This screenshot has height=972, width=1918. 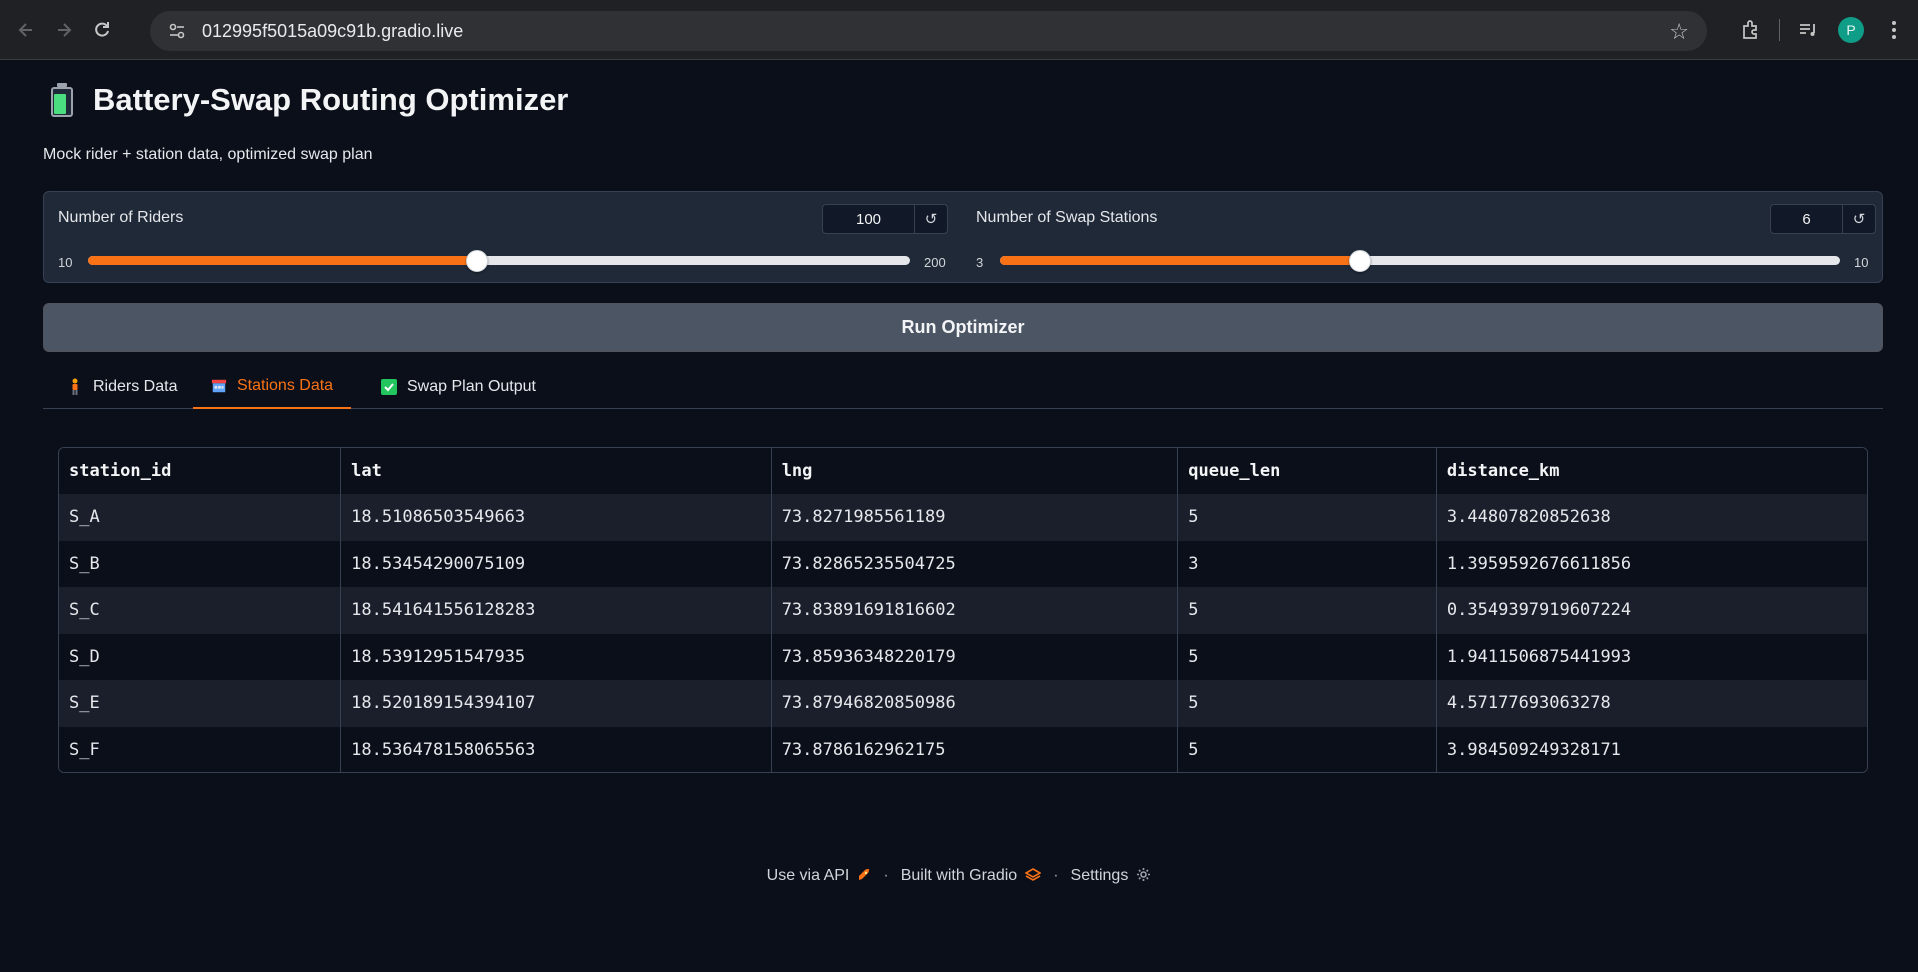 I want to click on table-header-row: station_id lat lng queue_len distance_km, so click(x=963, y=471).